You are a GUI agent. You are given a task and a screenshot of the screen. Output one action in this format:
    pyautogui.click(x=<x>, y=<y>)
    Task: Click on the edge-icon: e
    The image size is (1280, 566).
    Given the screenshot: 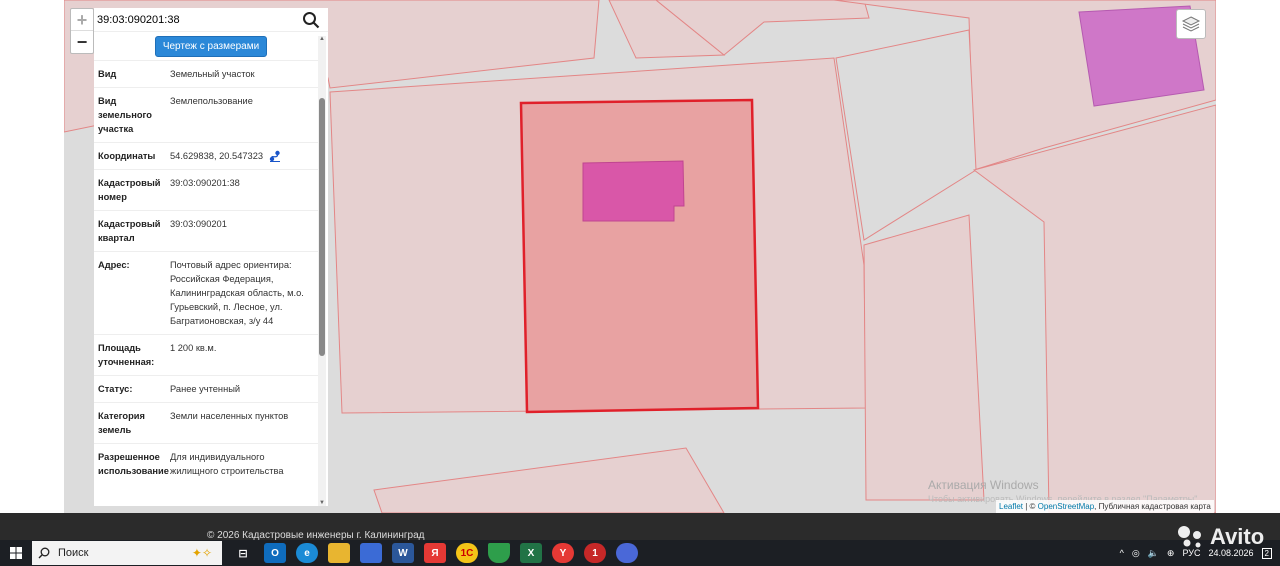 What is the action you would take?
    pyautogui.click(x=307, y=553)
    